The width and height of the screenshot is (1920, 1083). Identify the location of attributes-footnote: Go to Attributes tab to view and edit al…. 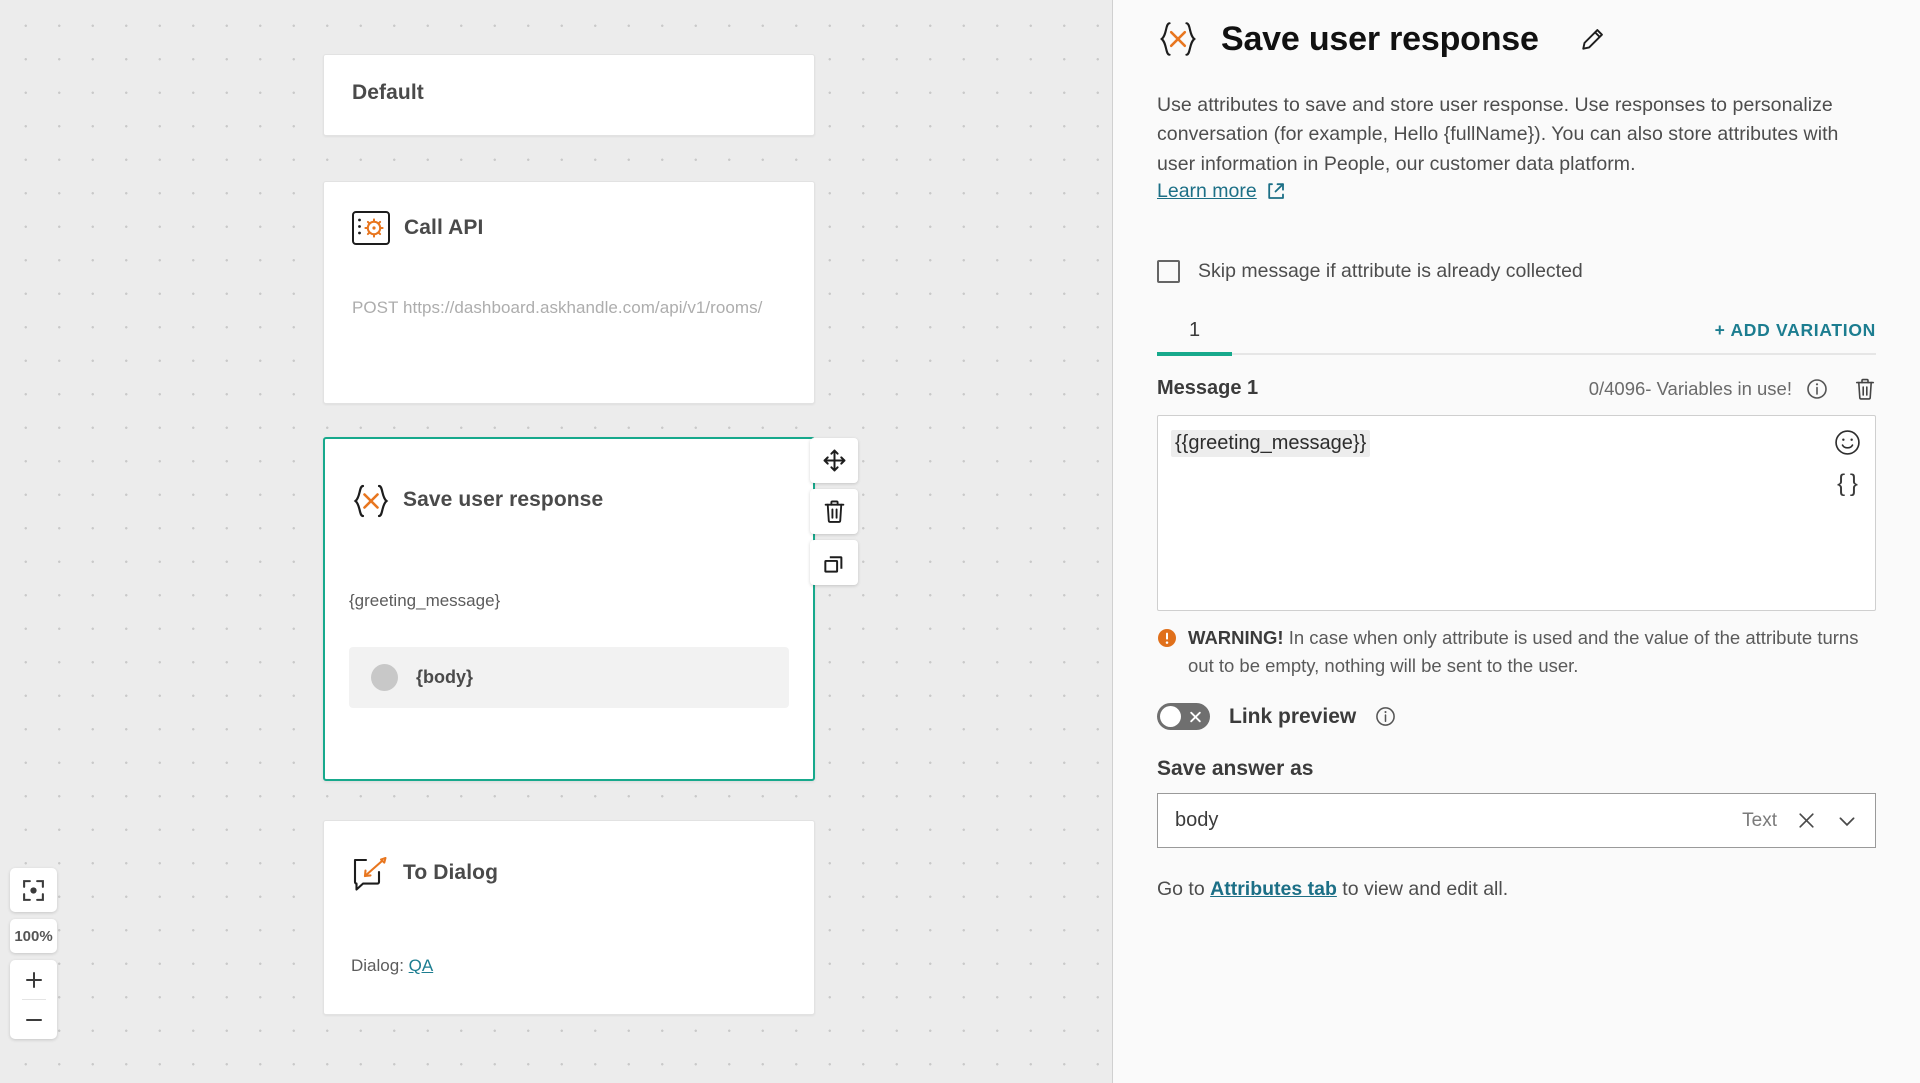
(1516, 889).